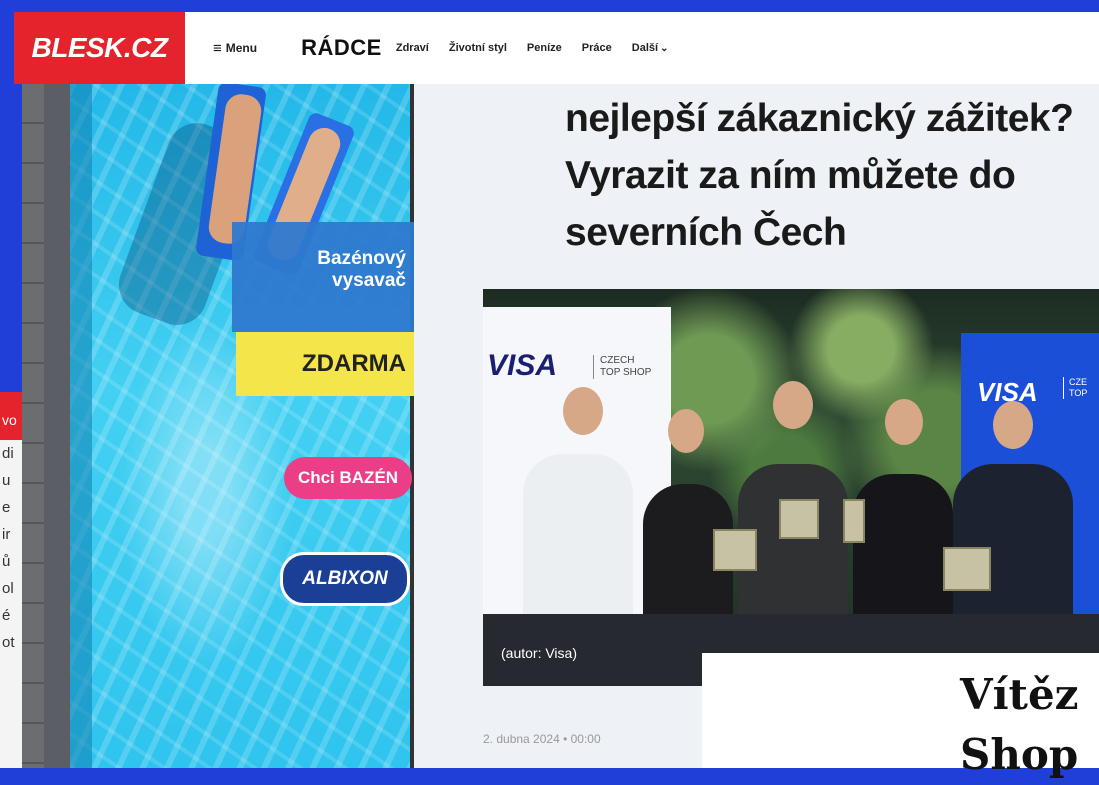 This screenshot has height=785, width=1099. What do you see at coordinates (217, 48) in the screenshot?
I see `hamburger-icon: ≡` at bounding box center [217, 48].